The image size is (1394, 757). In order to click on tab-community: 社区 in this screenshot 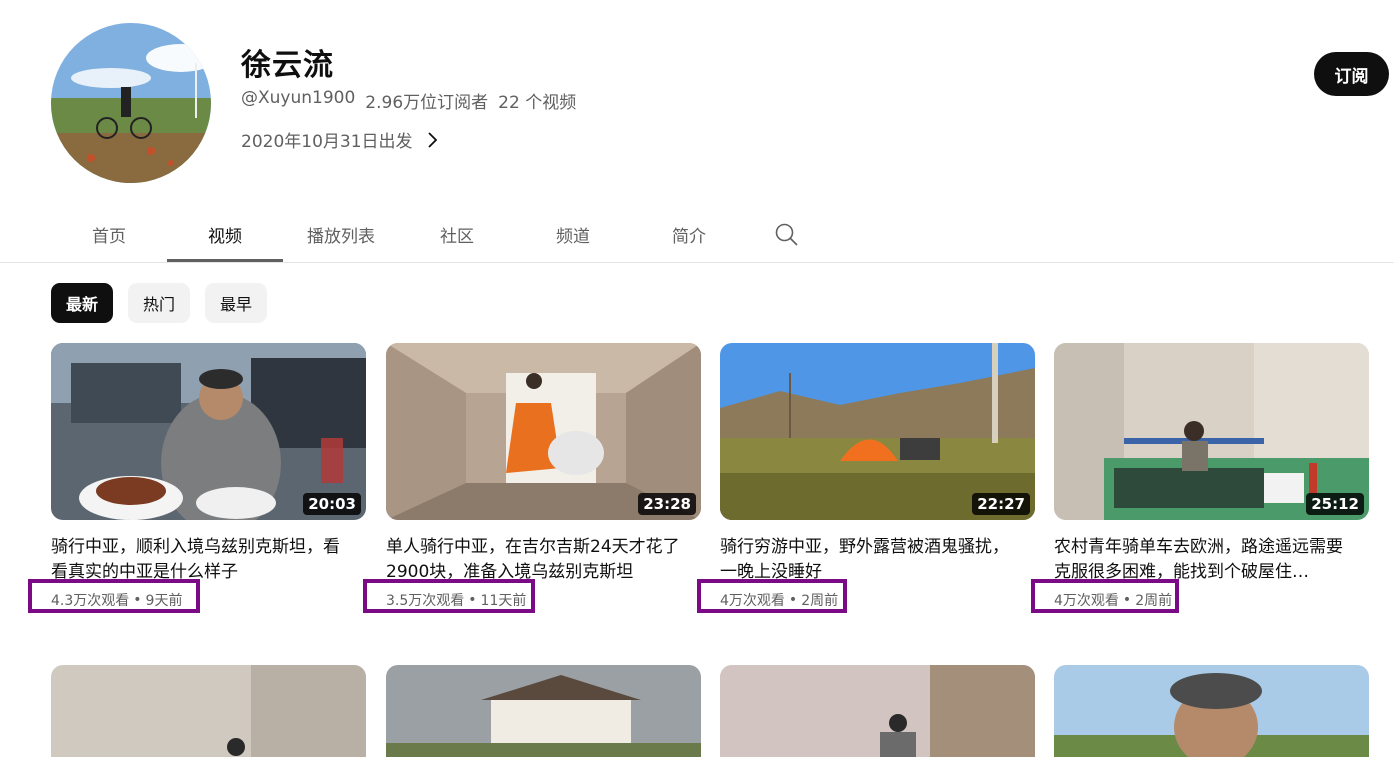, I will do `click(457, 234)`.